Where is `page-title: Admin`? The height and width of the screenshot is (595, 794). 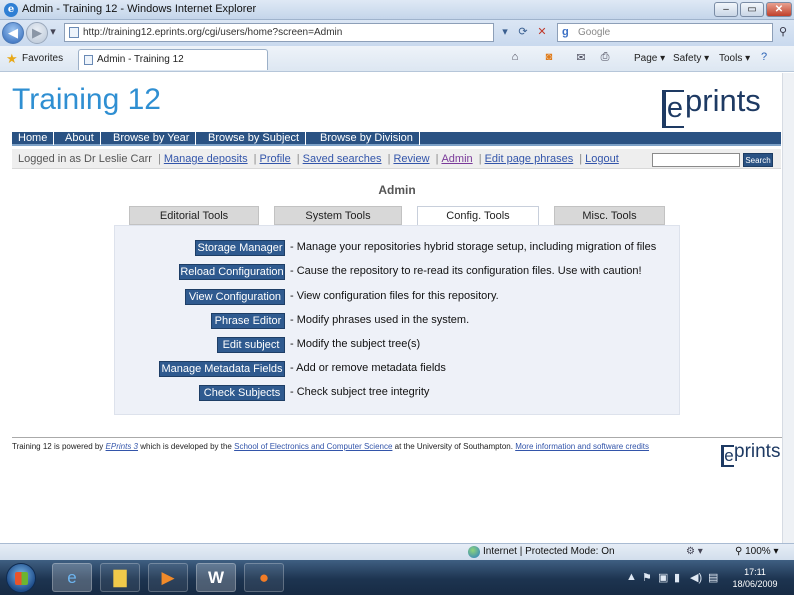 page-title: Admin is located at coordinates (397, 190).